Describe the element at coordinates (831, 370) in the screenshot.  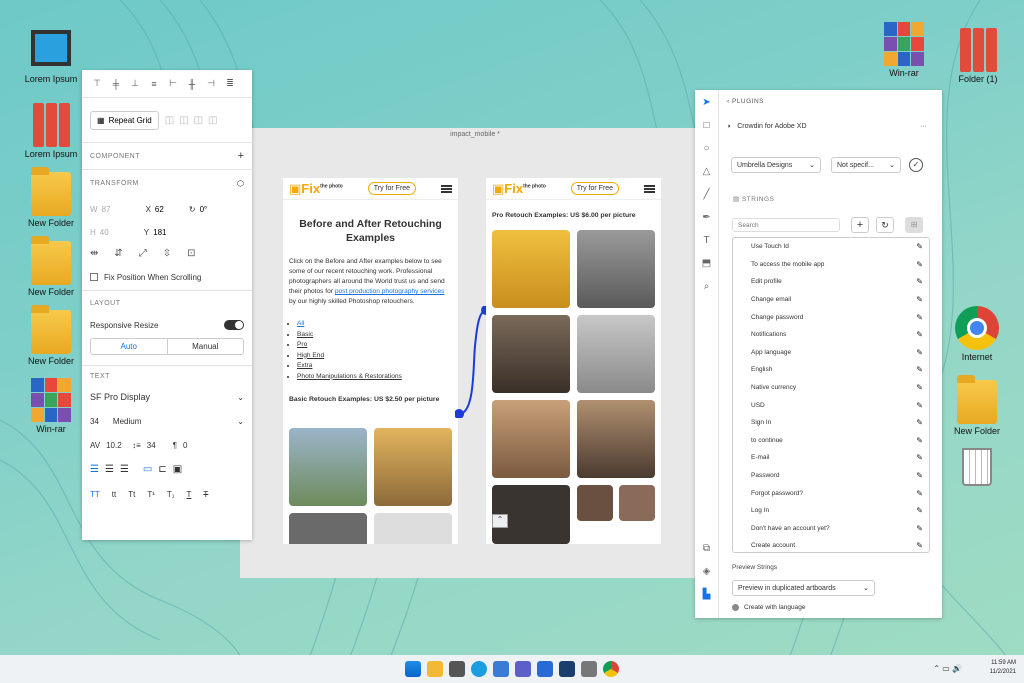
I see `string-item: English ✎` at that location.